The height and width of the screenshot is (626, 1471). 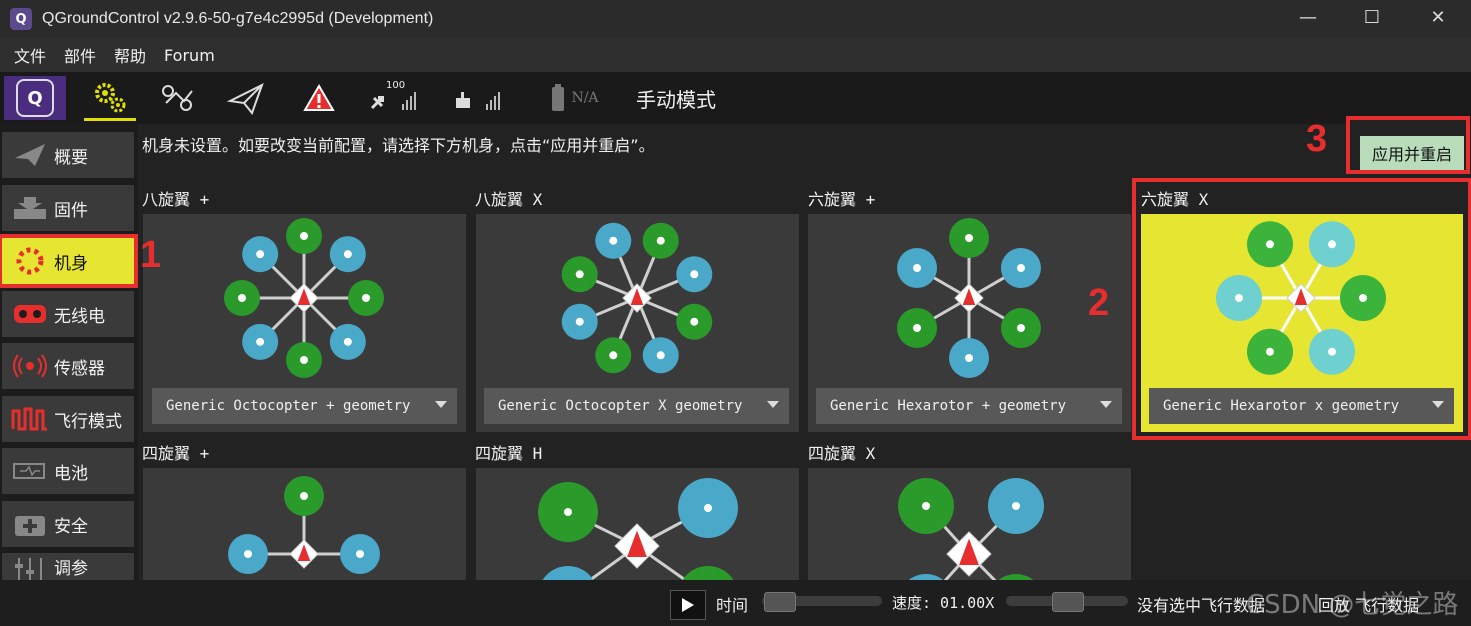 I want to click on frame-tile-quad-plus, so click(x=304, y=524).